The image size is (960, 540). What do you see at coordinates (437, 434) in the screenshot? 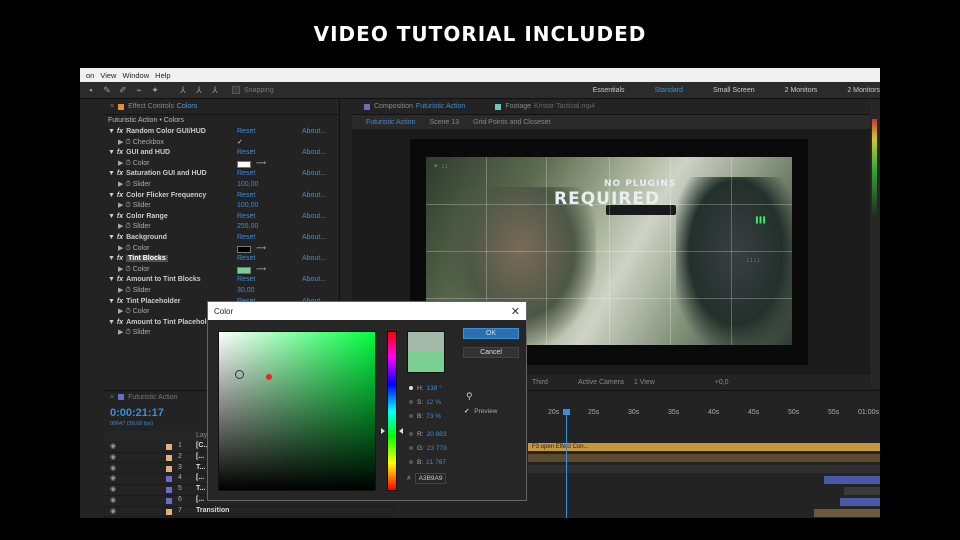
I see `channel-value: 20 883` at bounding box center [437, 434].